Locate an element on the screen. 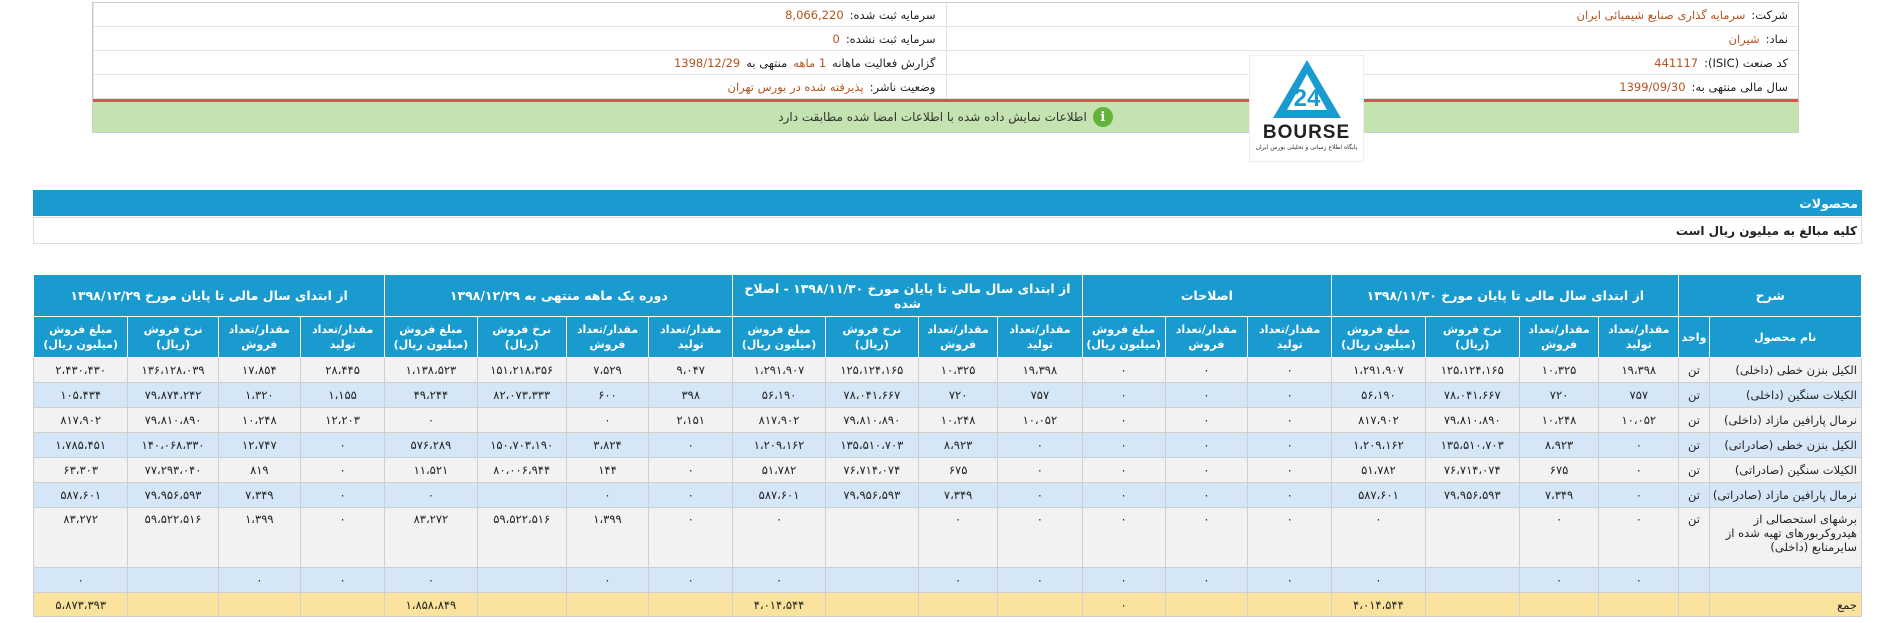 This screenshot has width=1889, height=623. value-cell: ۱۵۰،۷۰۳،۱۹۰ is located at coordinates (521, 445).